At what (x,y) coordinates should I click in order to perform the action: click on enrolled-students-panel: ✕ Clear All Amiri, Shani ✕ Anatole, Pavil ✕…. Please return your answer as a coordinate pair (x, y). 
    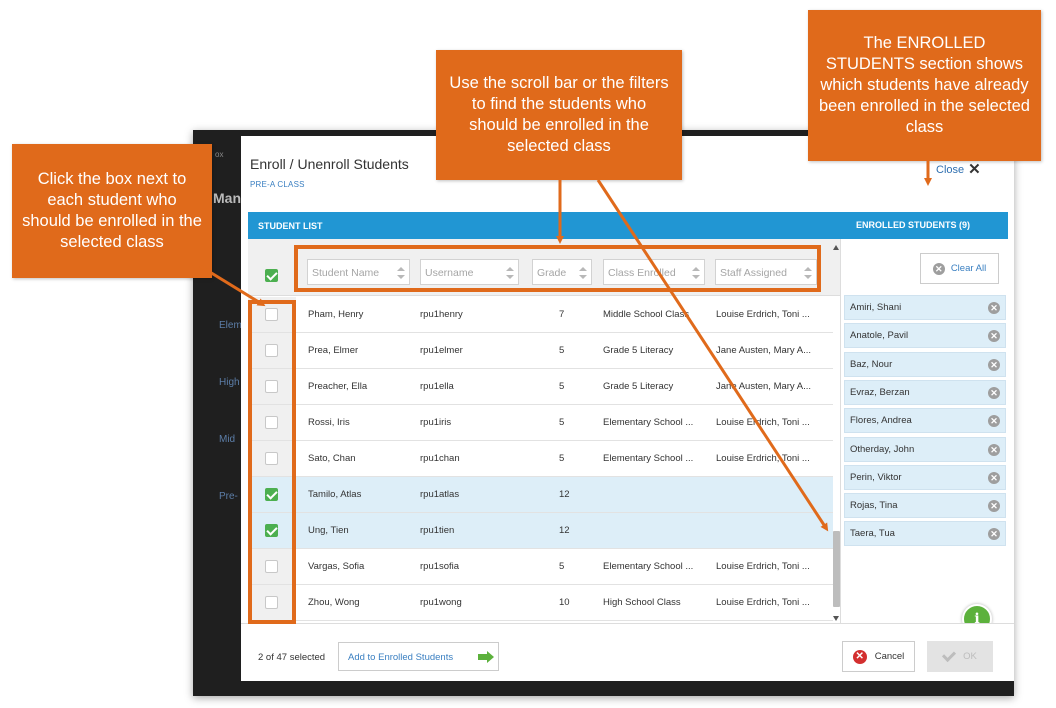
    Looking at the image, I should click on (924, 431).